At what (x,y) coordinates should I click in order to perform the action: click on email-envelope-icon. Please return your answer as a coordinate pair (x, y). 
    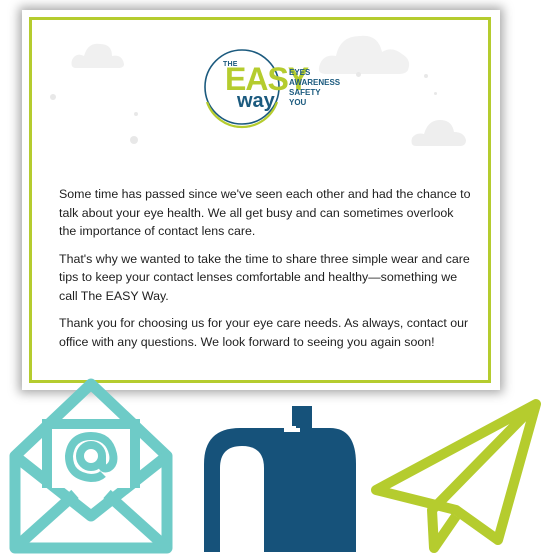
    Looking at the image, I should click on (91, 467).